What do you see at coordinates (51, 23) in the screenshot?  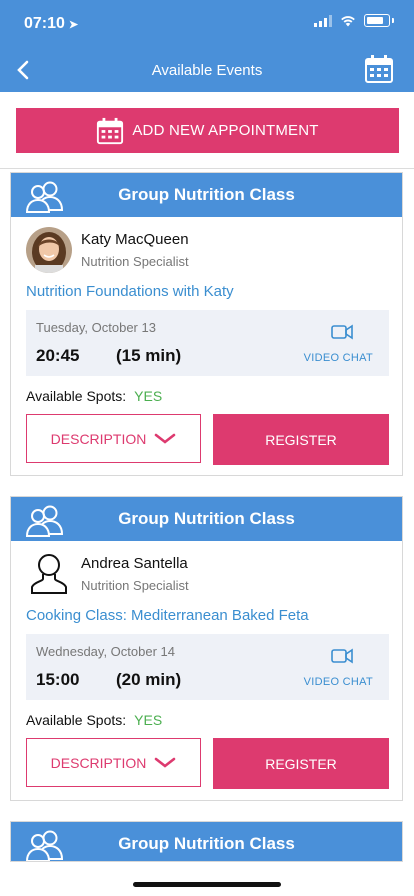 I see `status-time: 07:10 ➤` at bounding box center [51, 23].